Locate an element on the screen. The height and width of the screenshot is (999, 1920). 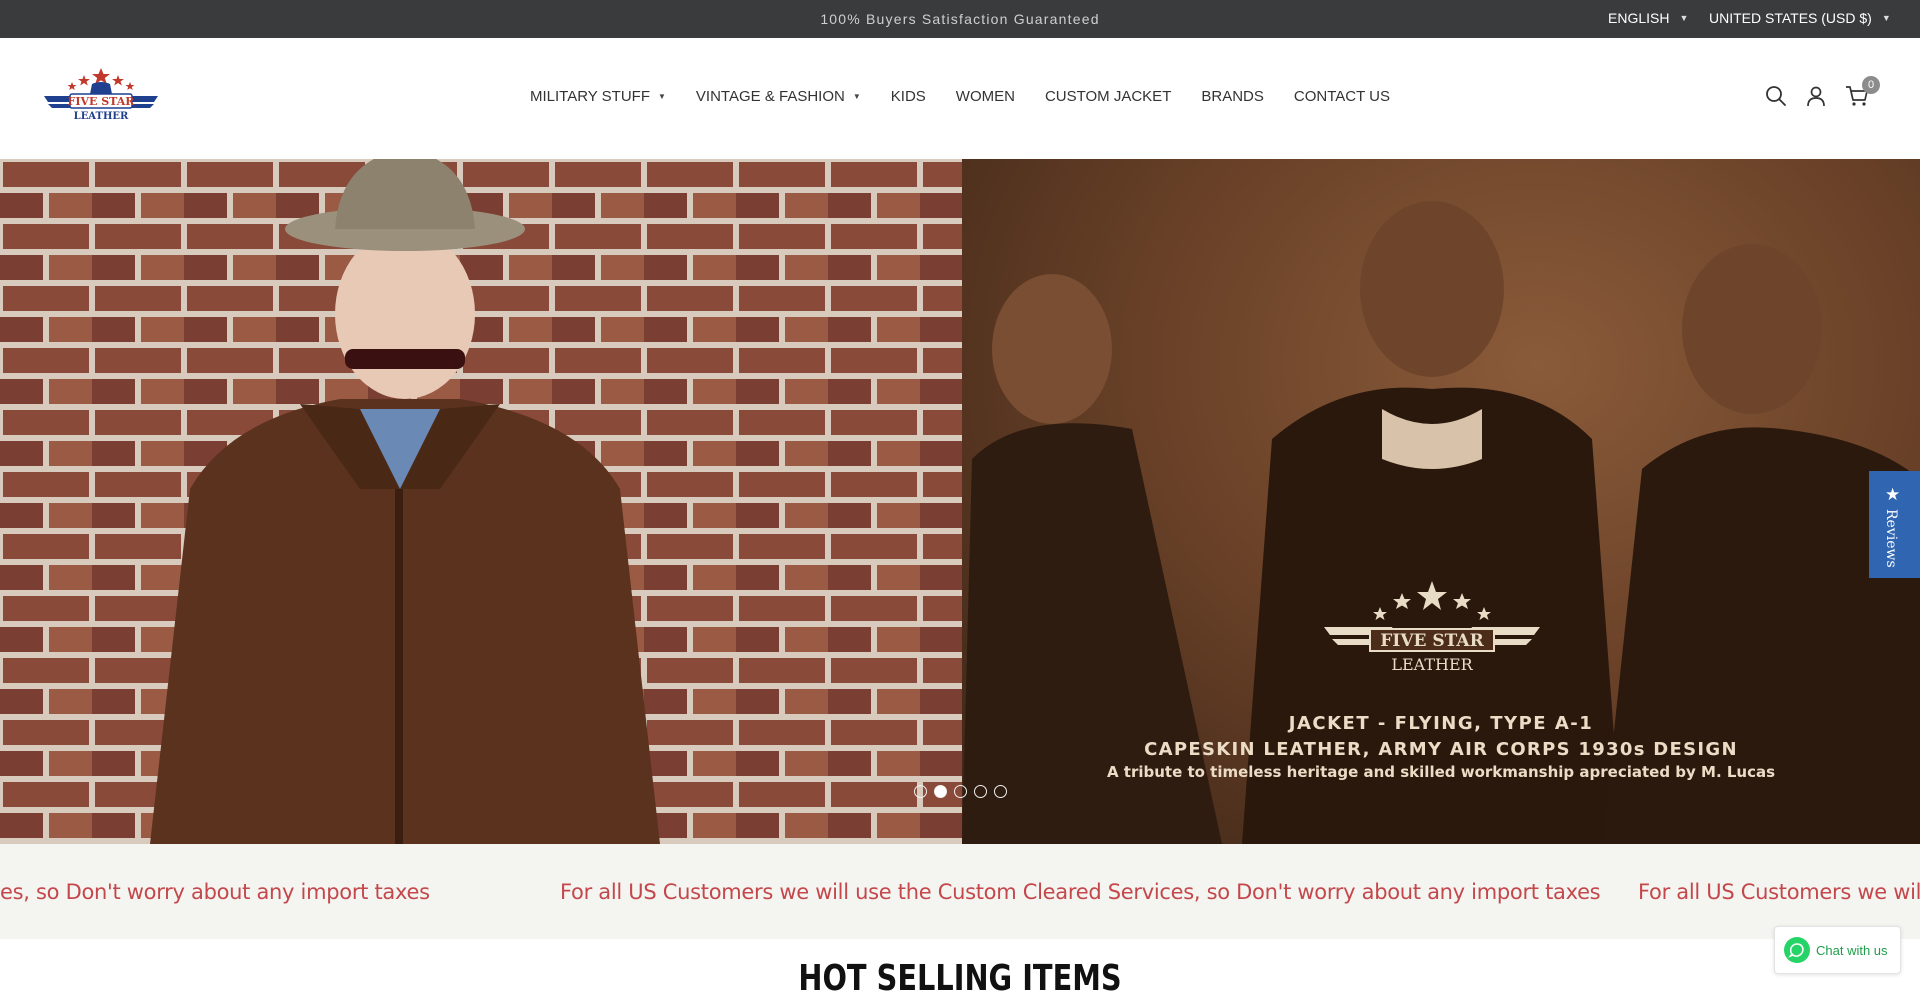
reviews-tab: ★ Reviews is located at coordinates (1894, 524).